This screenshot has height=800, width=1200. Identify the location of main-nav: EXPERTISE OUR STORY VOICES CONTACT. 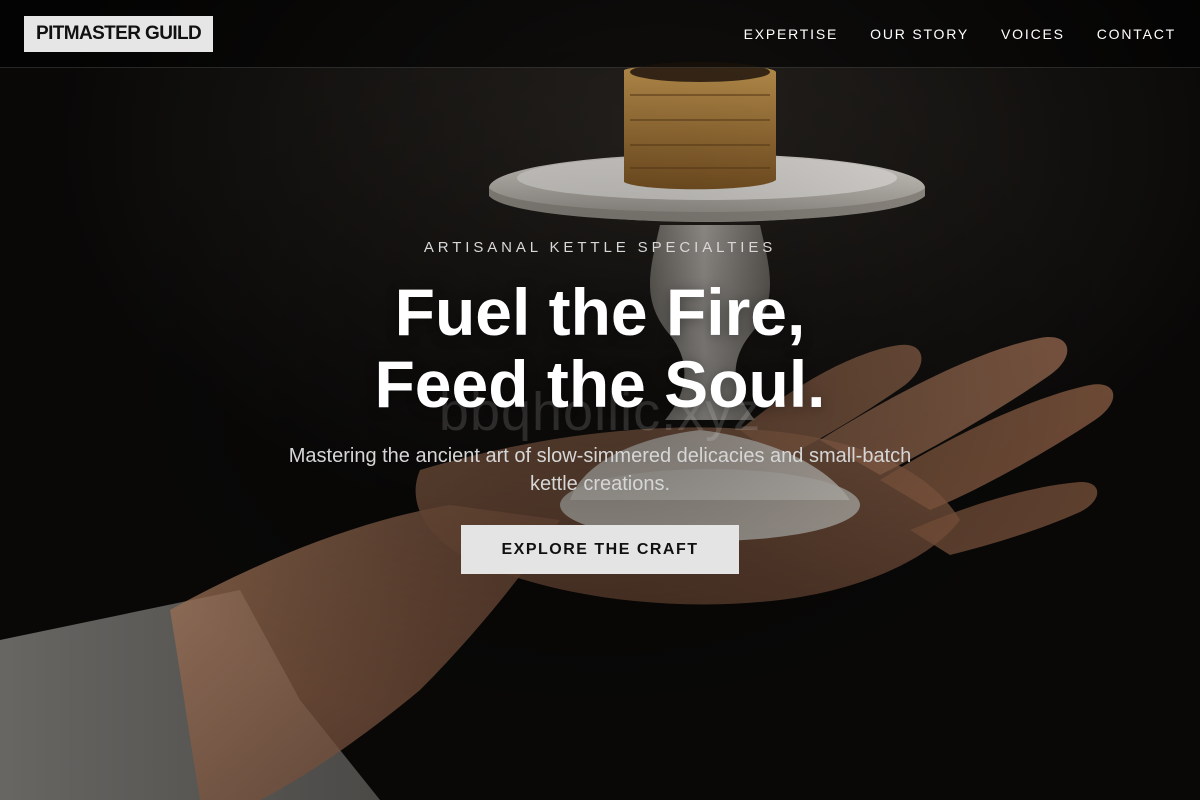
(960, 34).